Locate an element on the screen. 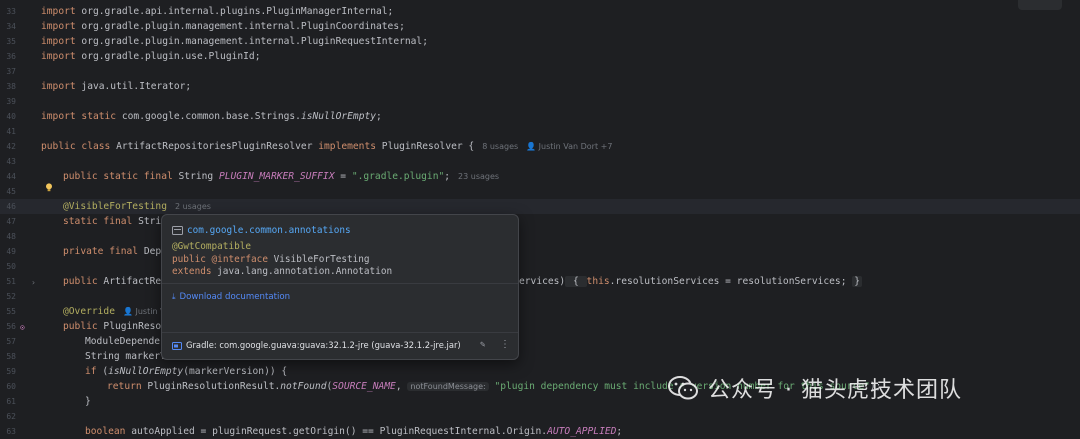 The height and width of the screenshot is (439, 1080). code-token: = is located at coordinates (343, 176).